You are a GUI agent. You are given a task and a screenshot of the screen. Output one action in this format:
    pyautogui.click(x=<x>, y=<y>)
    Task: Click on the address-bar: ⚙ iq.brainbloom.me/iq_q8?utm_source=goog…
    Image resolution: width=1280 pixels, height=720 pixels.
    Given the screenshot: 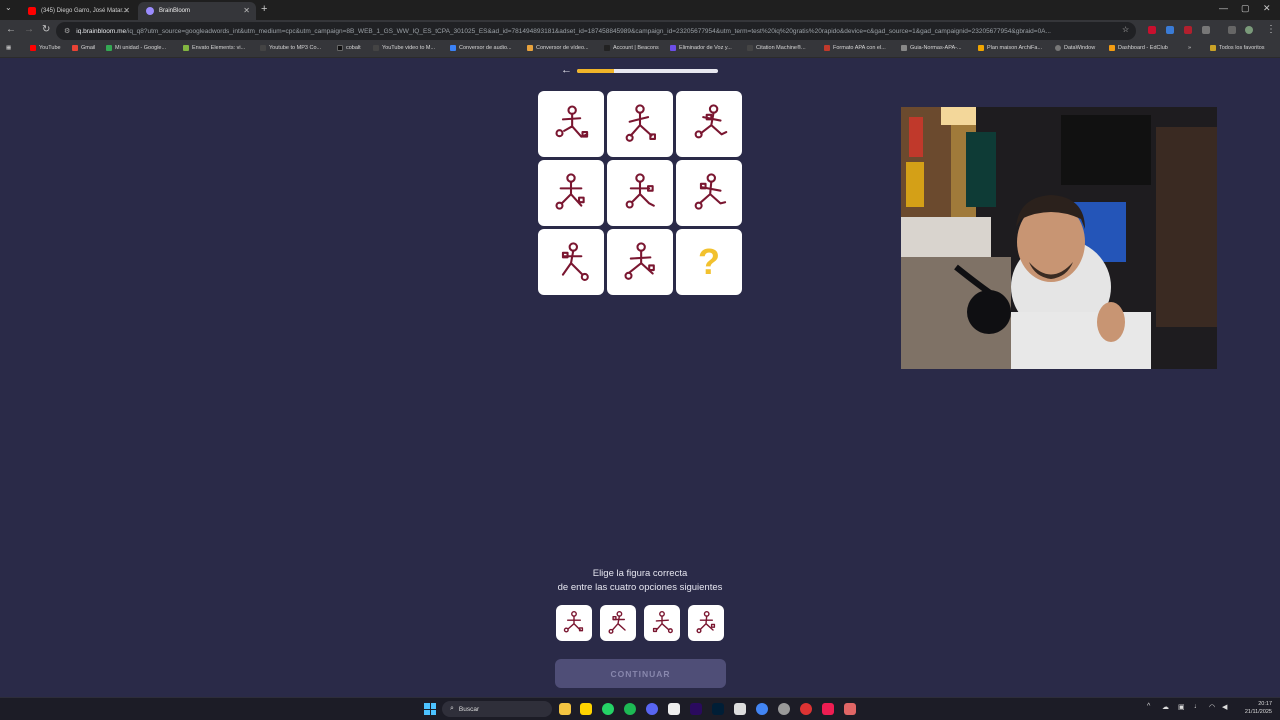 What is the action you would take?
    pyautogui.click(x=596, y=31)
    